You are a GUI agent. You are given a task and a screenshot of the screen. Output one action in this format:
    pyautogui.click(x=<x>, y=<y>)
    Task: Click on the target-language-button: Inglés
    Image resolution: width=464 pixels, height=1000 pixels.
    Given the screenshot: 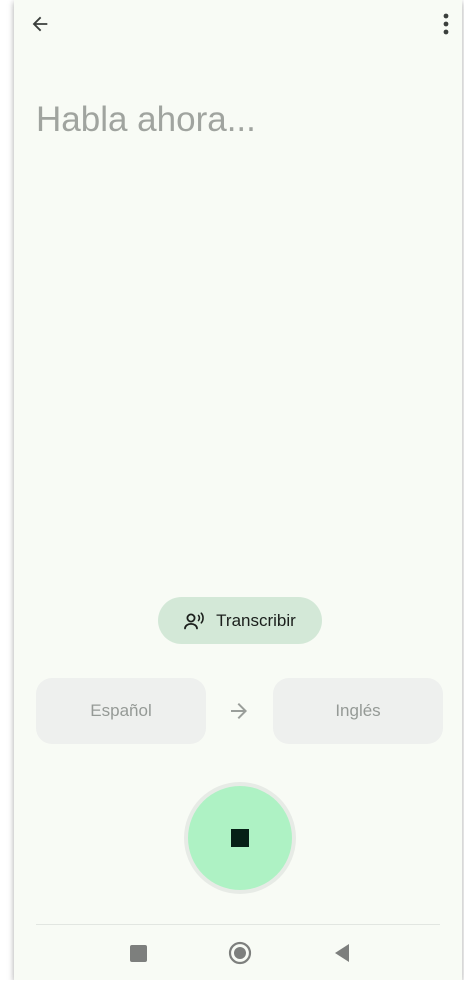 What is the action you would take?
    pyautogui.click(x=358, y=711)
    